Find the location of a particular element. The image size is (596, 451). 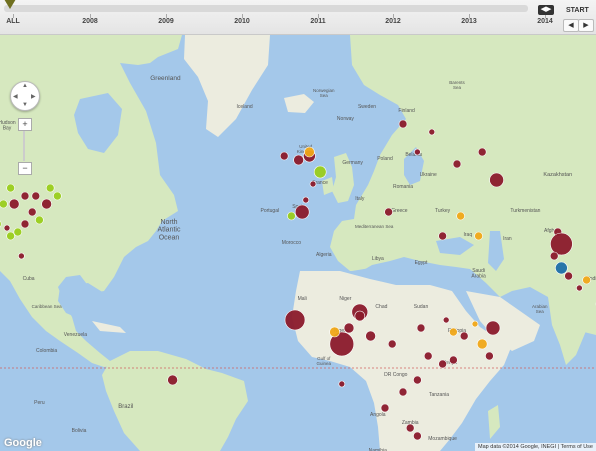

timeline-year-2009: 2009 is located at coordinates (166, 21).